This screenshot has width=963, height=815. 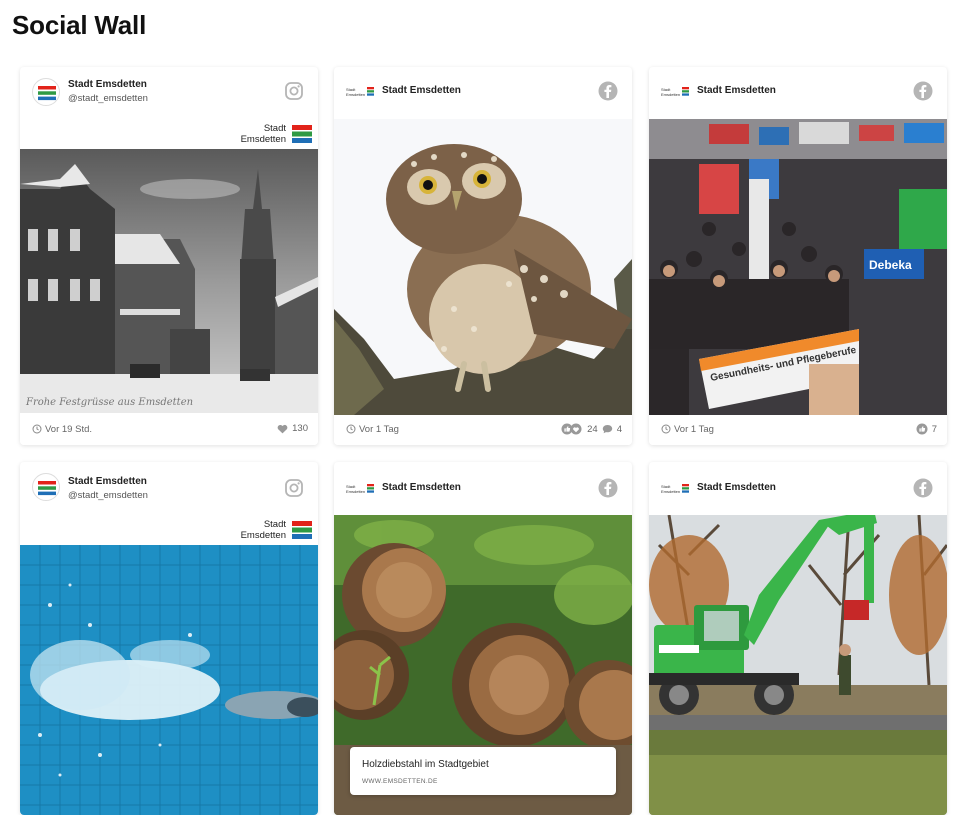 What do you see at coordinates (607, 429) in the screenshot?
I see `comment-icon` at bounding box center [607, 429].